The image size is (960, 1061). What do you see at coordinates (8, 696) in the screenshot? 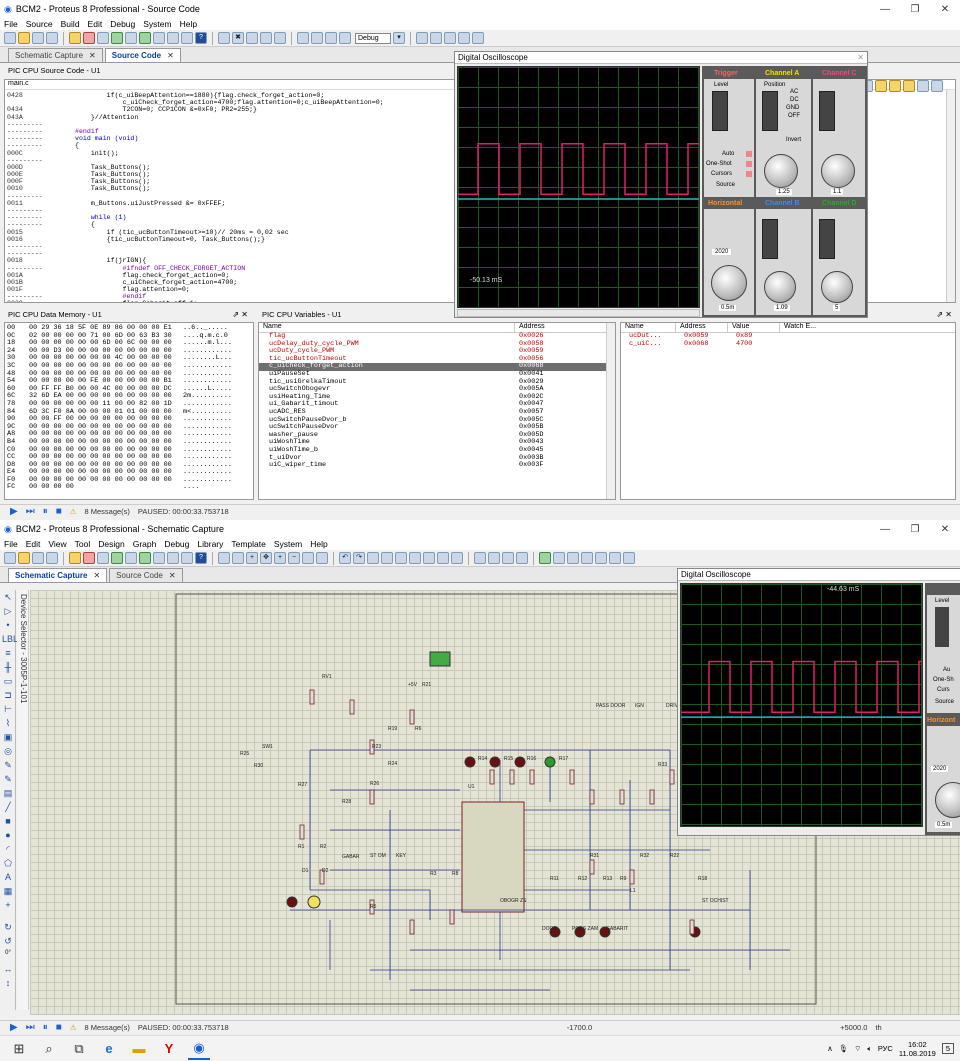
I see `terminal-icon: ⊐` at bounding box center [8, 696].